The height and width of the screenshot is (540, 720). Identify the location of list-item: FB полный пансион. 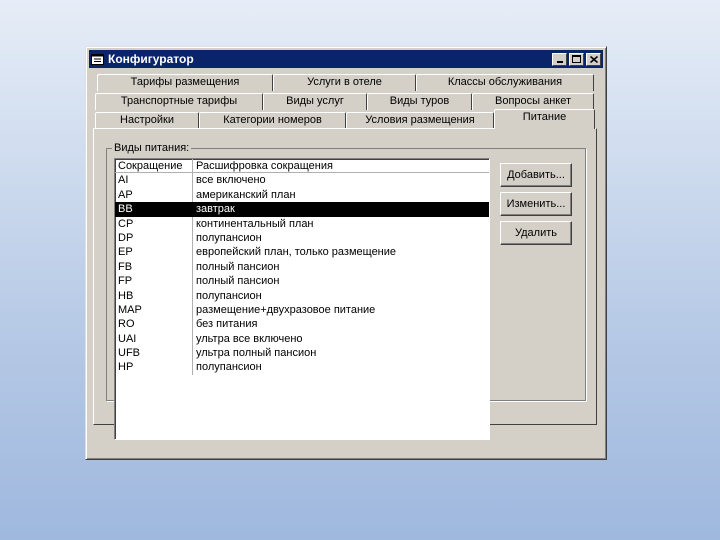
(302, 267).